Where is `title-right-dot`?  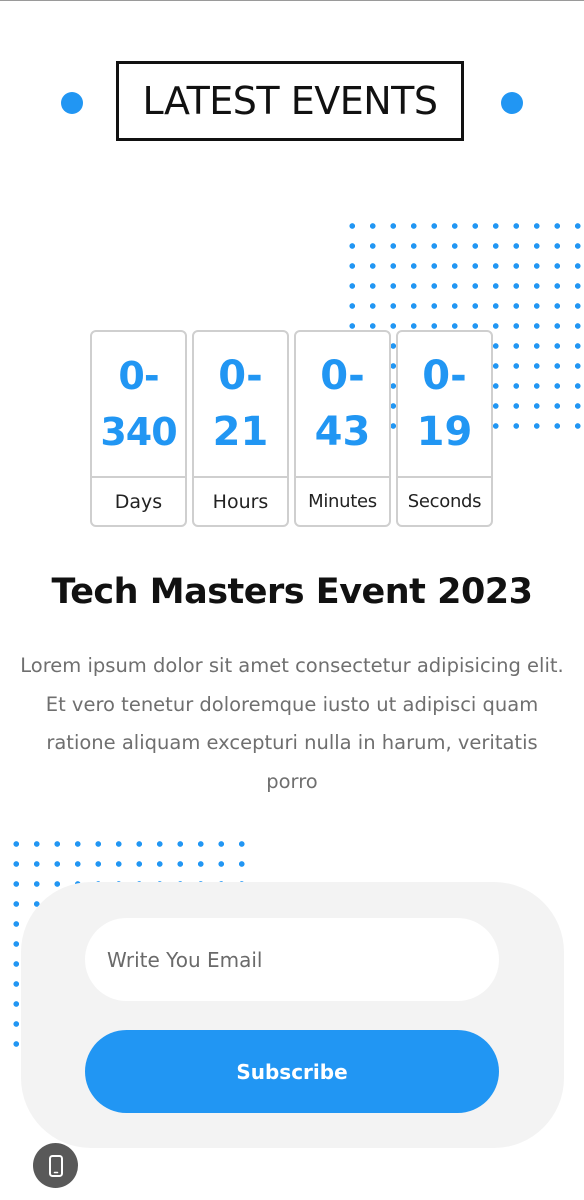 title-right-dot is located at coordinates (512, 103).